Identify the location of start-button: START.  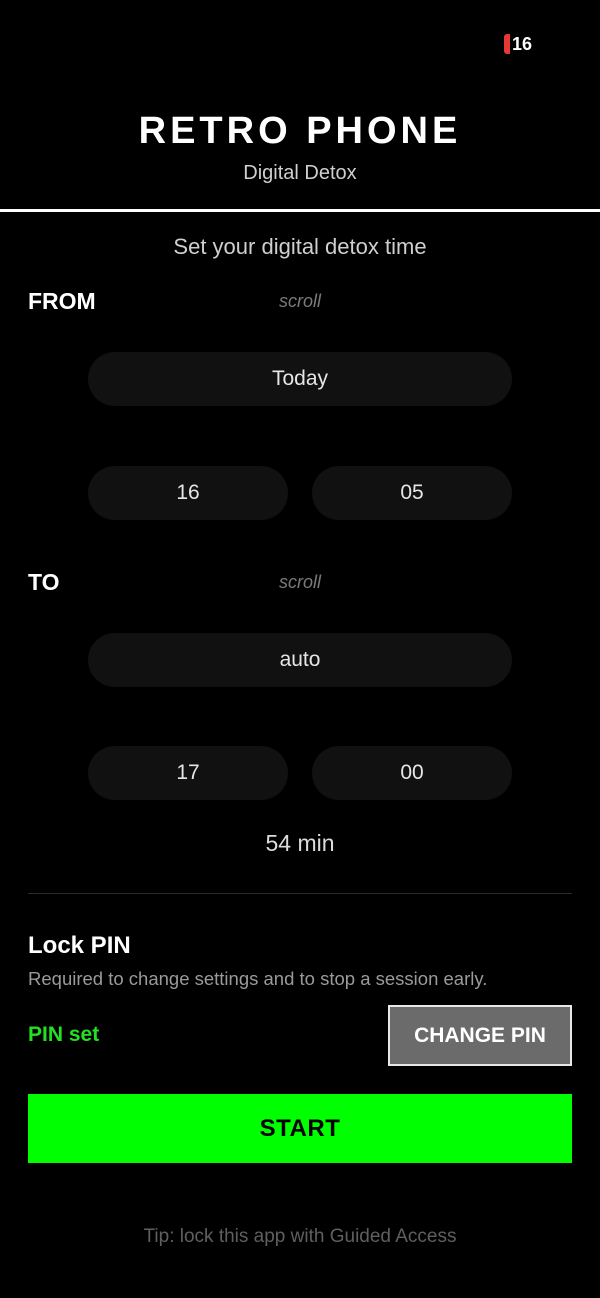
(300, 1128).